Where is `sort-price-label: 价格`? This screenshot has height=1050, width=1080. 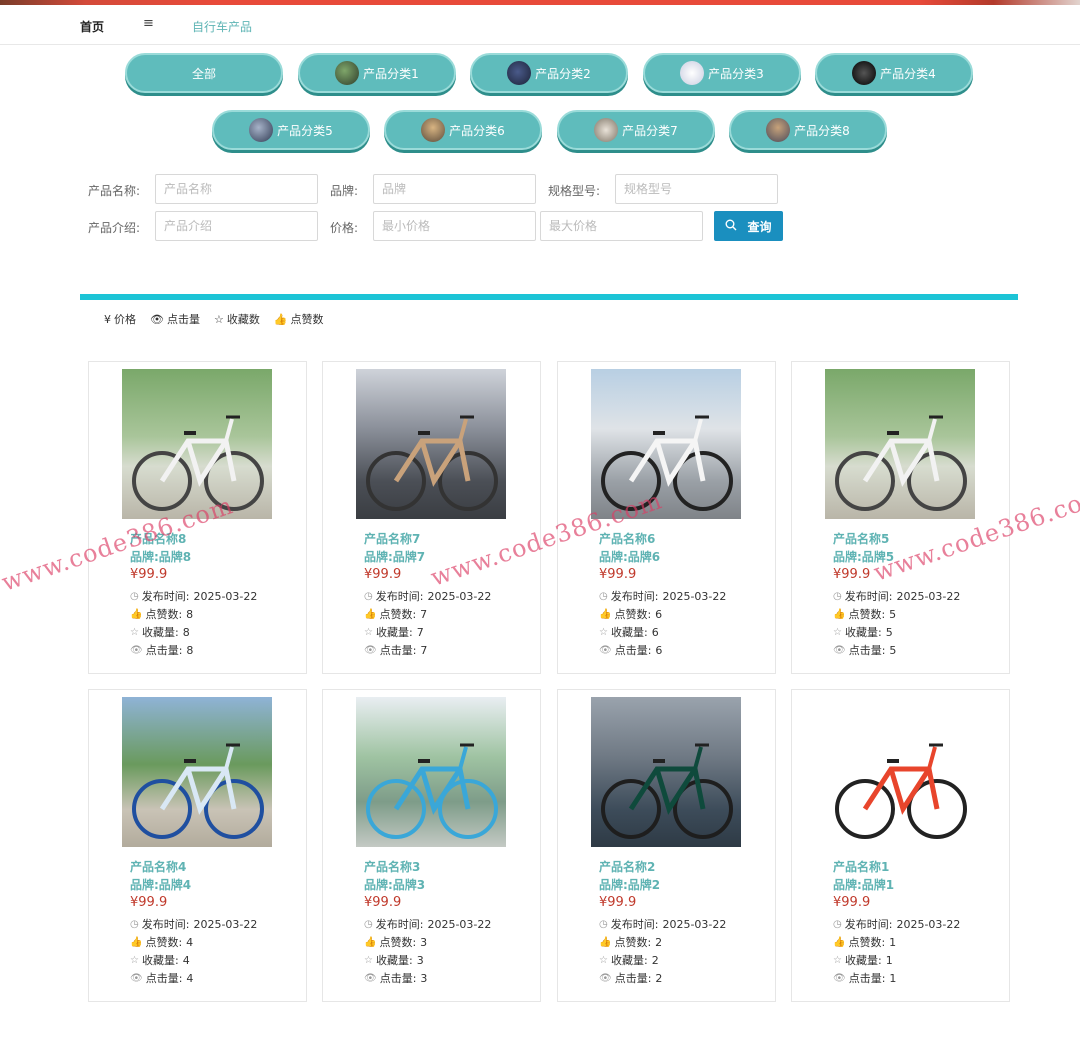 sort-price-label: 价格 is located at coordinates (125, 319).